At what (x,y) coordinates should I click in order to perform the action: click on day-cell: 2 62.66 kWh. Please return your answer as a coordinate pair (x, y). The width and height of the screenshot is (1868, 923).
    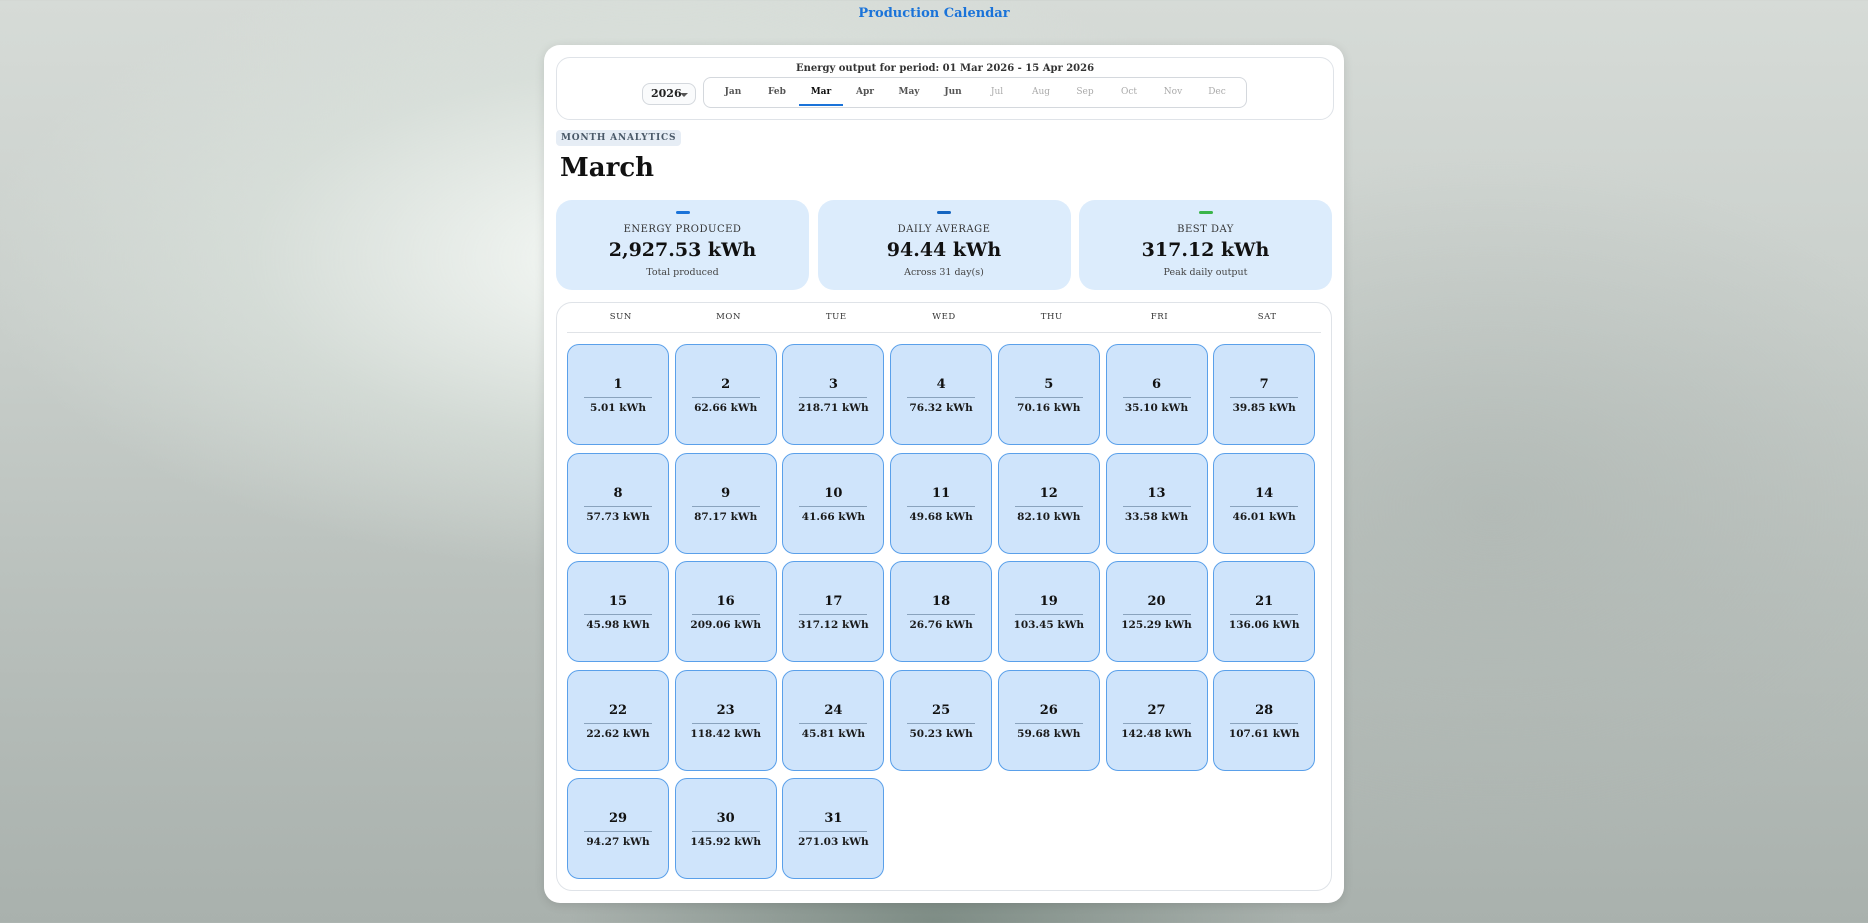
    Looking at the image, I should click on (725, 394).